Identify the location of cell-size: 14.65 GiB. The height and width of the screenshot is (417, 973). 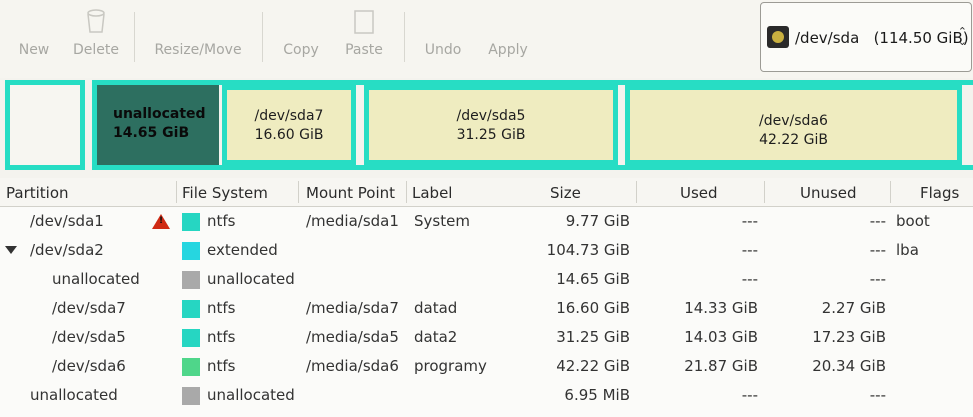
(593, 279).